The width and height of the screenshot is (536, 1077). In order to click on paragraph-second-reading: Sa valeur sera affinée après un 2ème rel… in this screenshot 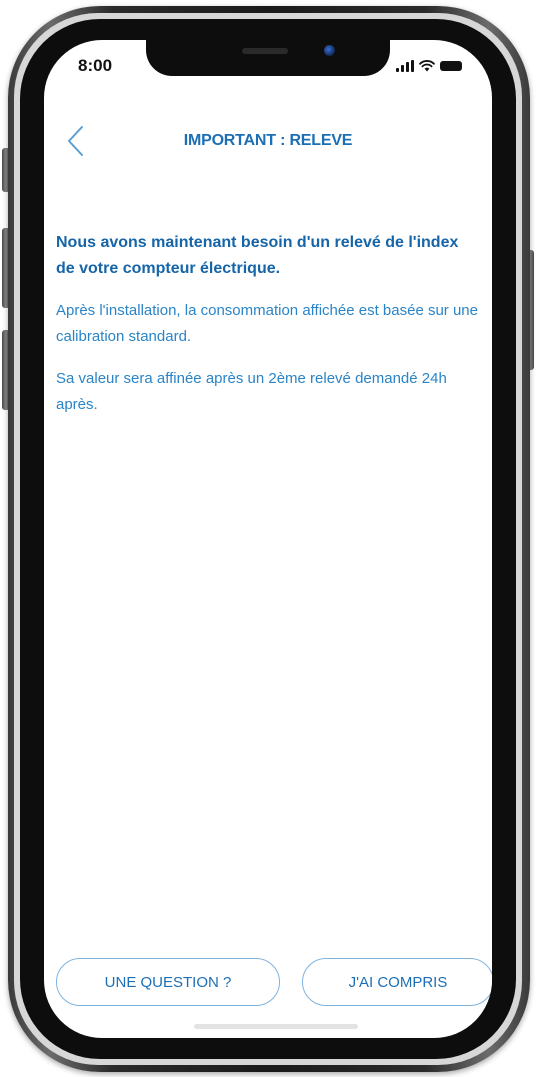, I will do `click(251, 391)`.